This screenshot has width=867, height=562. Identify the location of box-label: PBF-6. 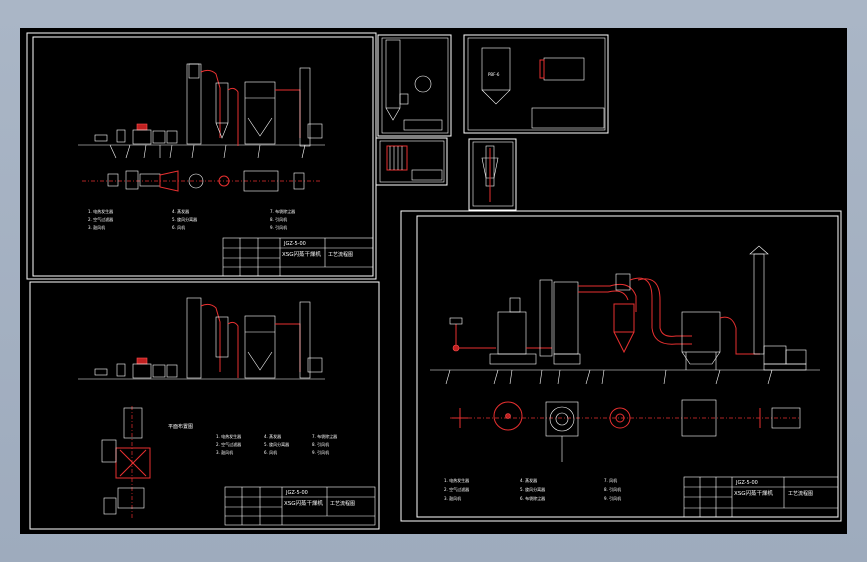
(494, 74).